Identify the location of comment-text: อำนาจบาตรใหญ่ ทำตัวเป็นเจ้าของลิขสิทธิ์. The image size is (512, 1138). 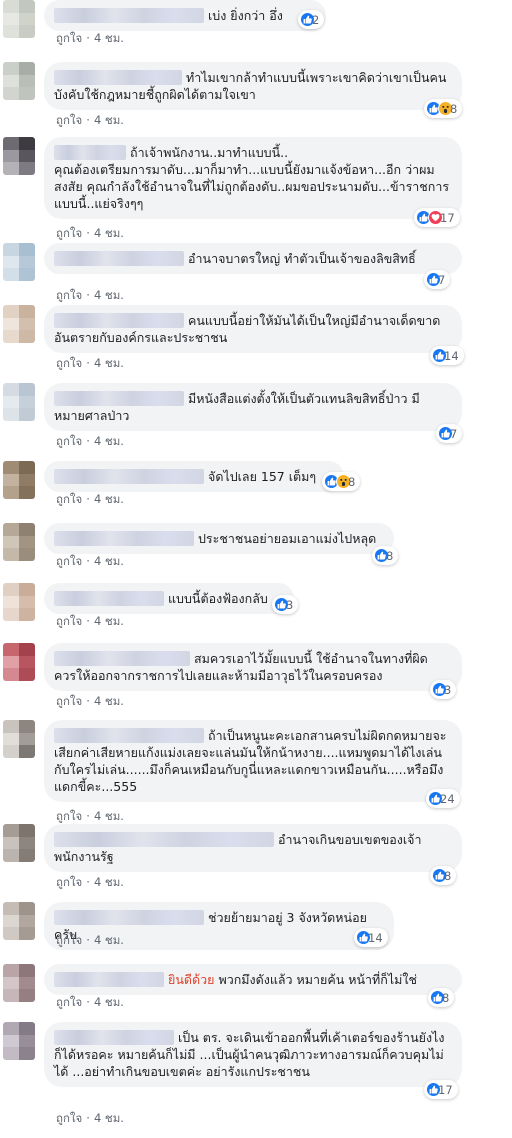
(302, 258).